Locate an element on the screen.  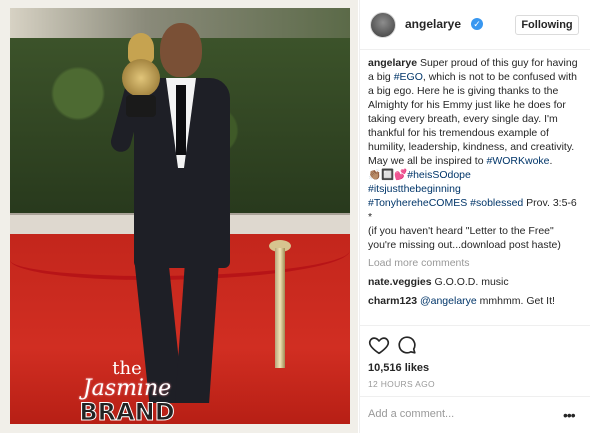
watermark-line-3: BRAND is located at coordinates (127, 411).